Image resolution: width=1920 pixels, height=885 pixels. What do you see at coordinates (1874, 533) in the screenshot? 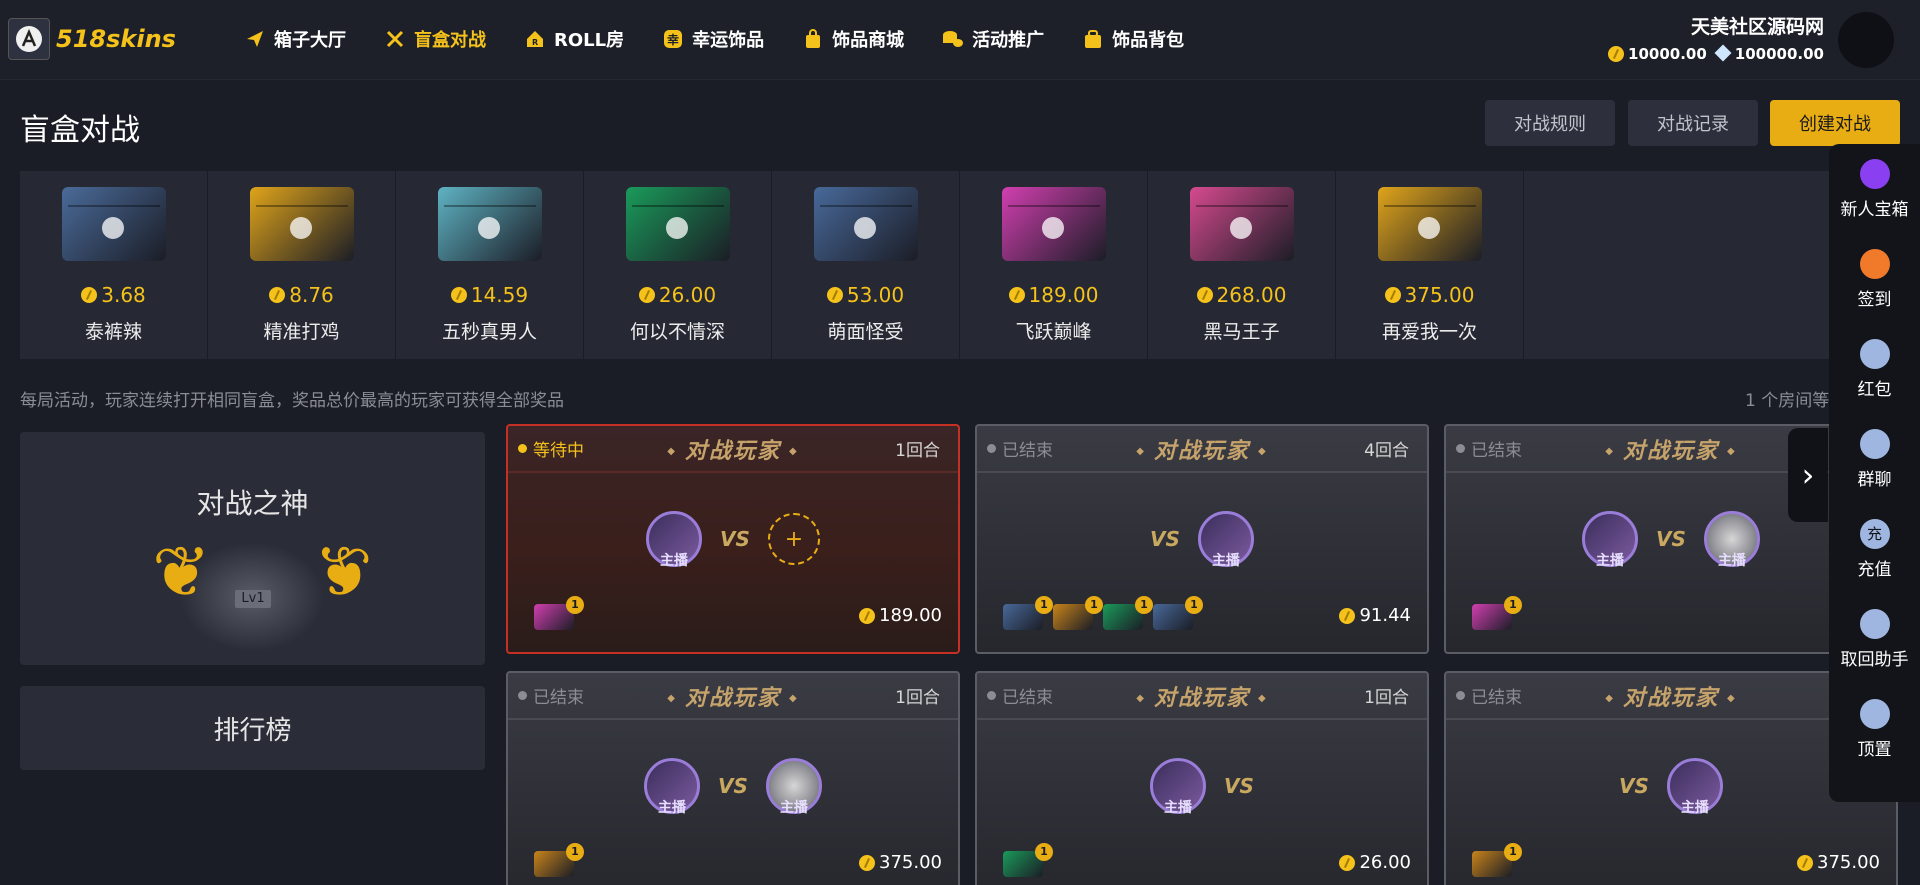
I see `recharge-icon: 充` at bounding box center [1874, 533].